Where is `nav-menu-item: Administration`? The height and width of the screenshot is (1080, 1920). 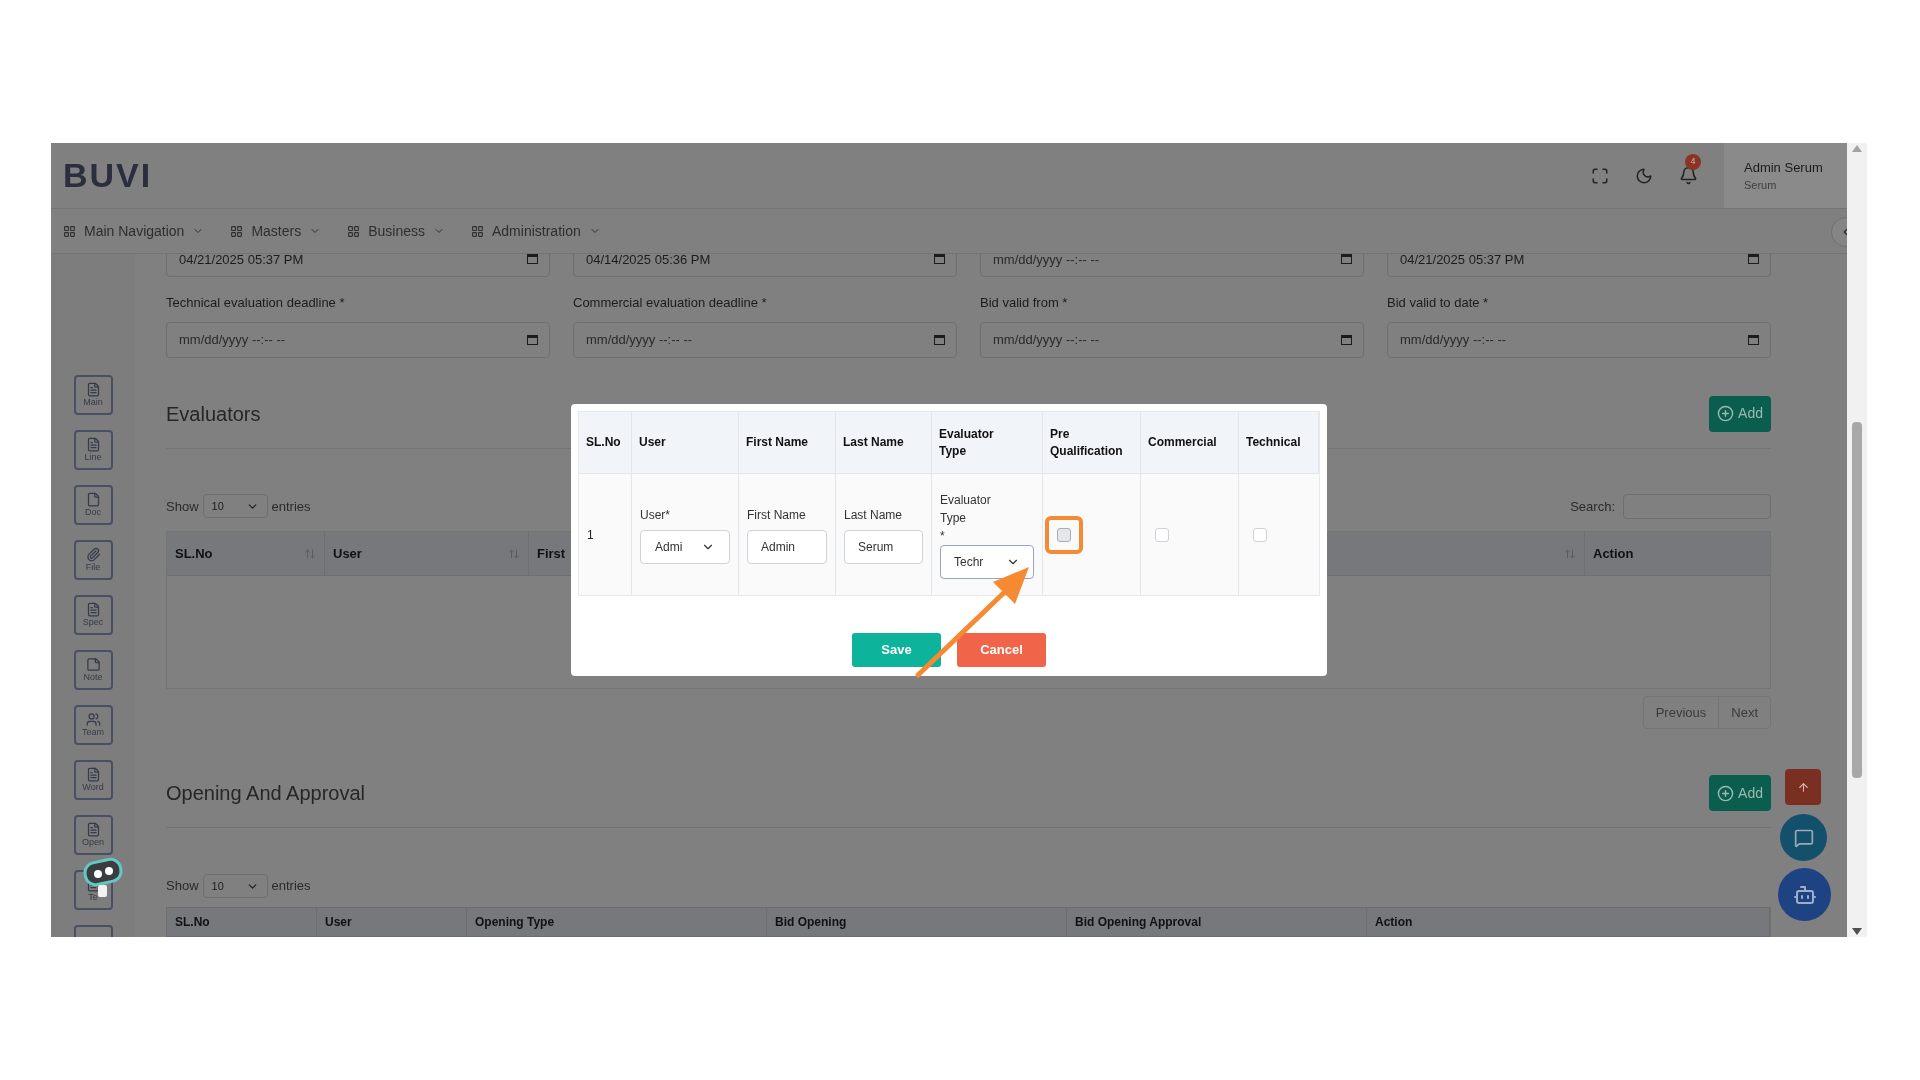 nav-menu-item: Administration is located at coordinates (536, 231).